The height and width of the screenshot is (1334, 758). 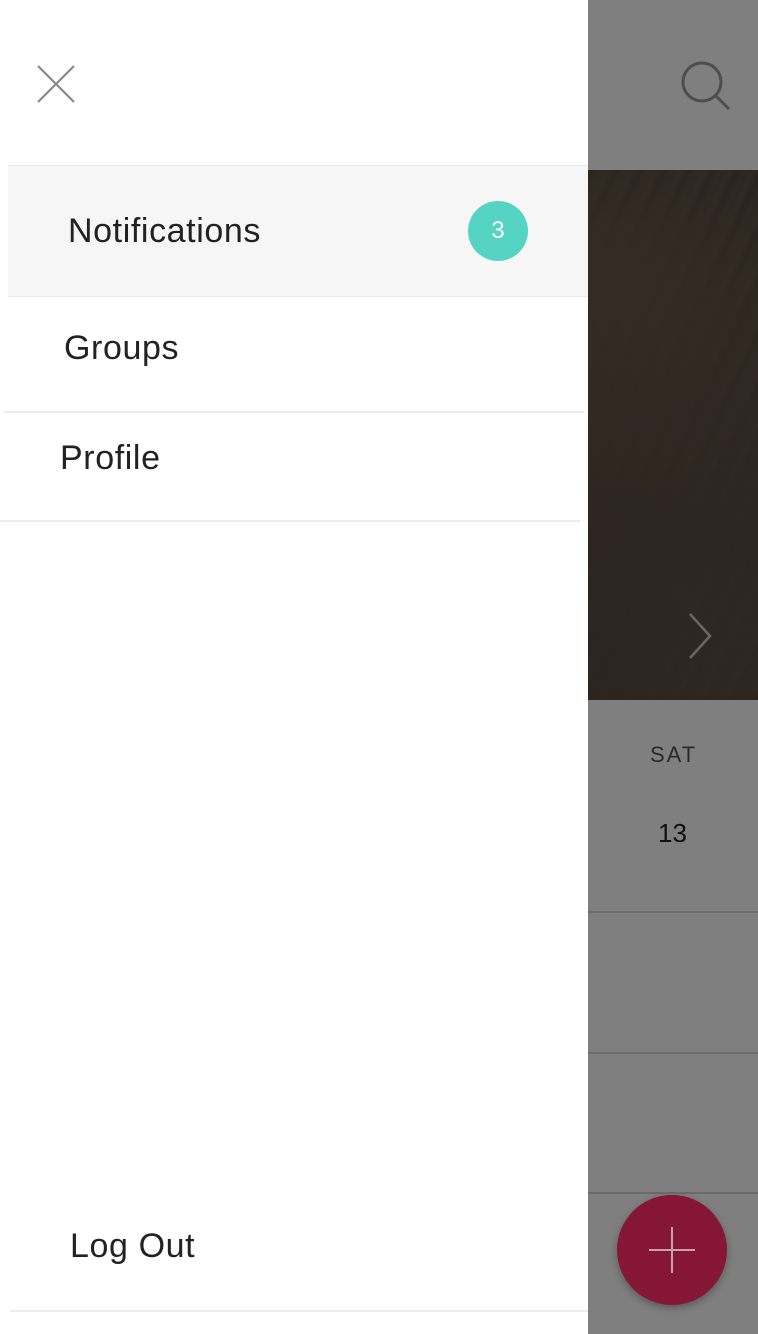 I want to click on menu-item-profile: Profile, so click(x=290, y=467).